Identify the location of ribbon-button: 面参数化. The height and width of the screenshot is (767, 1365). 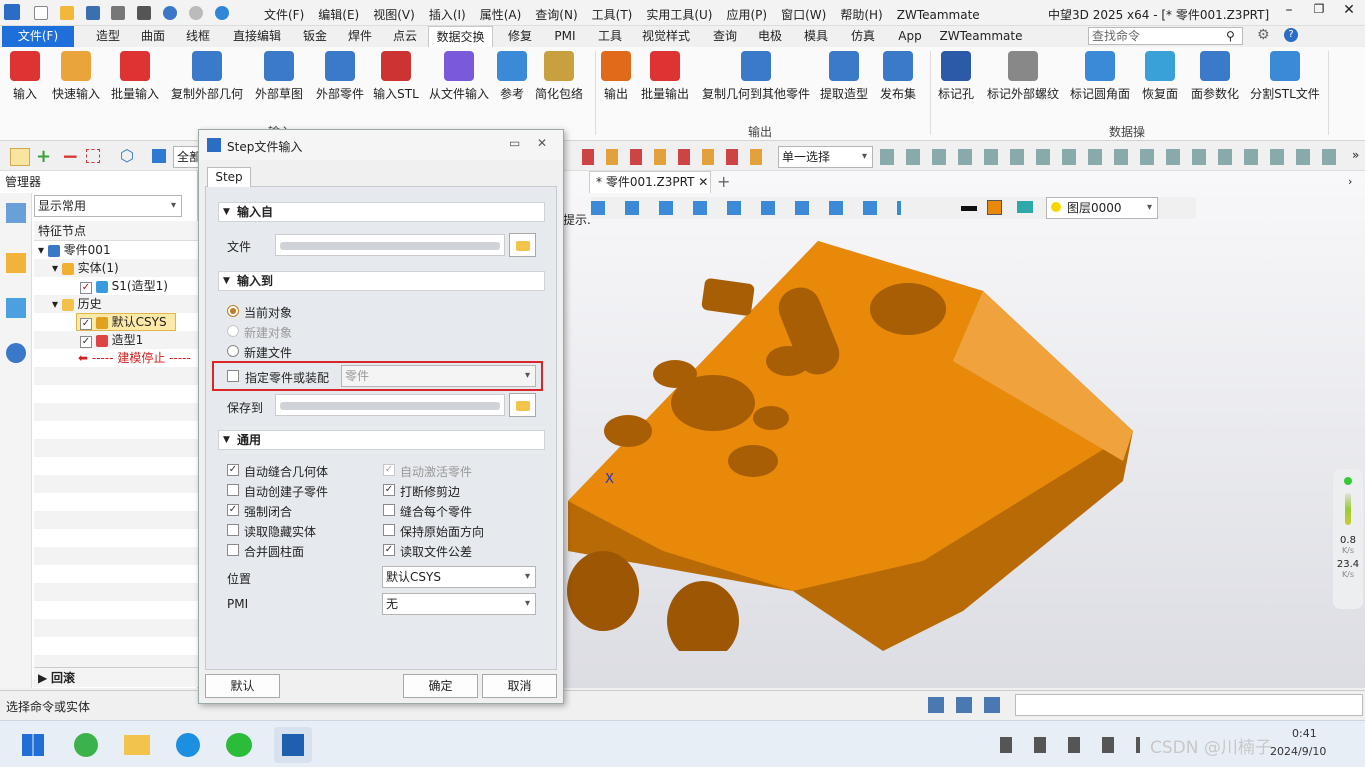
(1215, 76).